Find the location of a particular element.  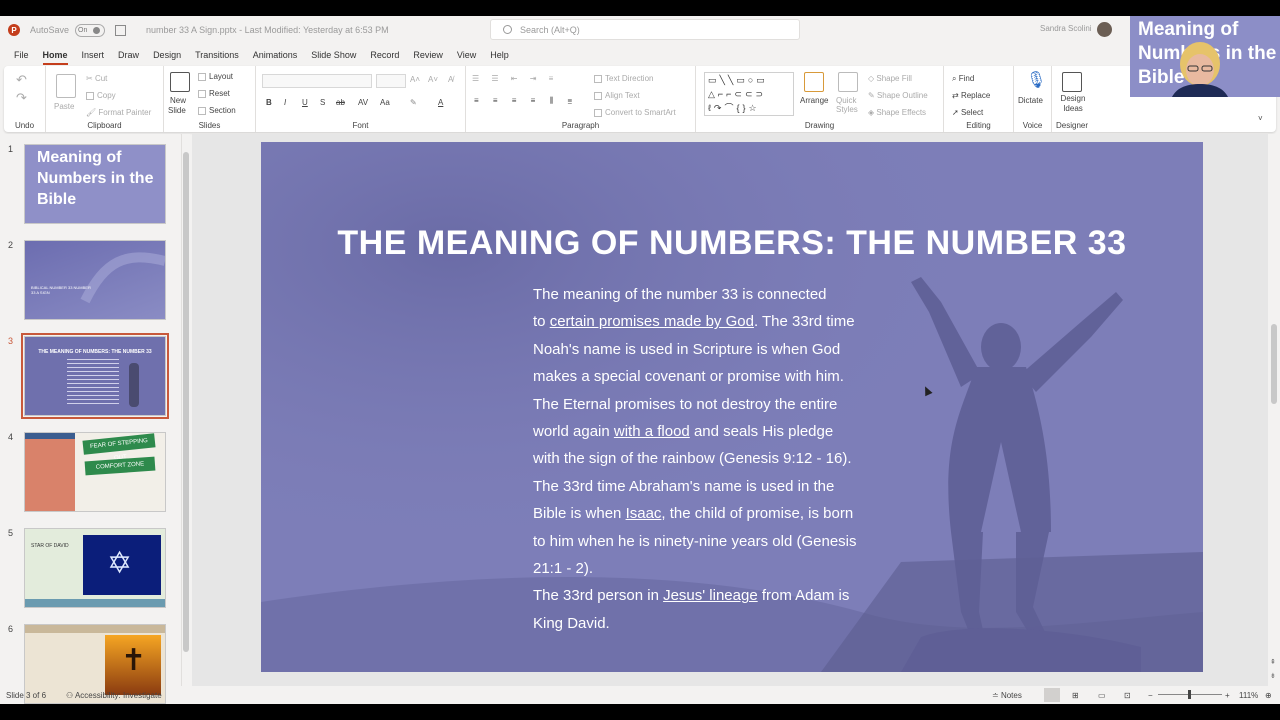

format-painter-button: 🖌 Format Painter is located at coordinates (118, 112).